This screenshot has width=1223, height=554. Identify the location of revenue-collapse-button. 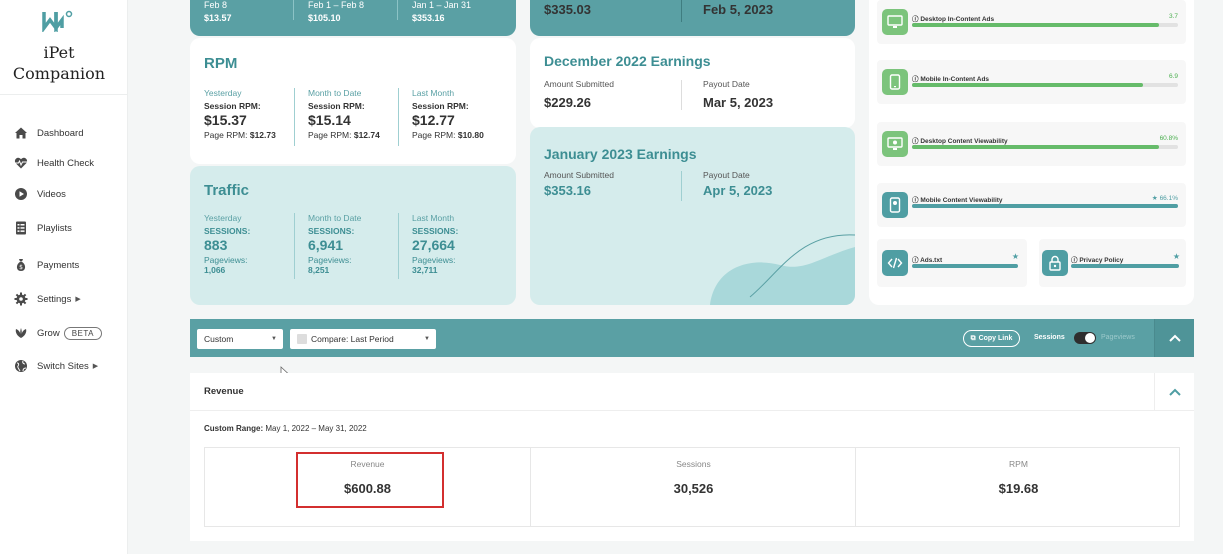
(1174, 392).